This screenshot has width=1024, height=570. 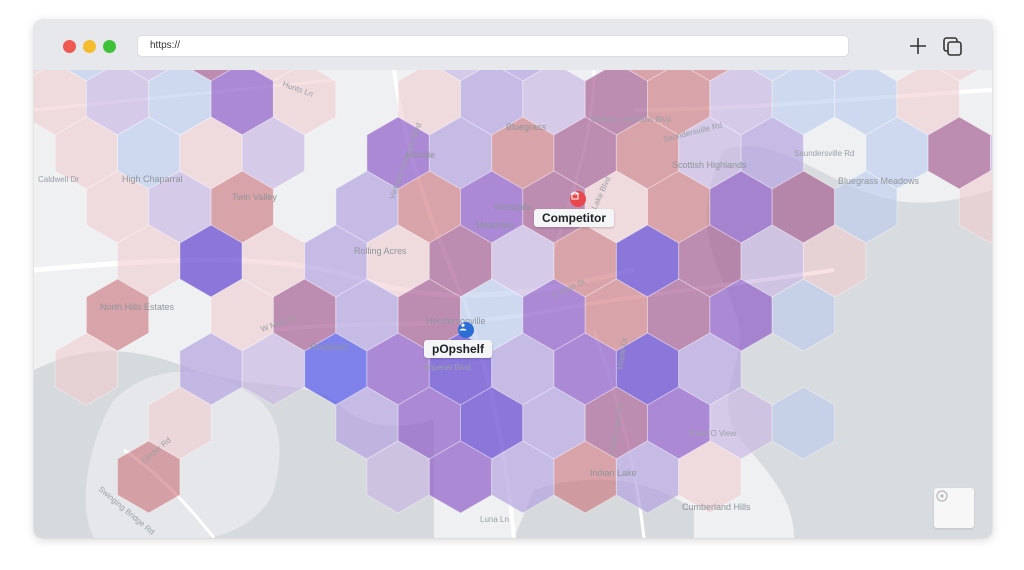 What do you see at coordinates (952, 46) in the screenshot?
I see `tabs-icon` at bounding box center [952, 46].